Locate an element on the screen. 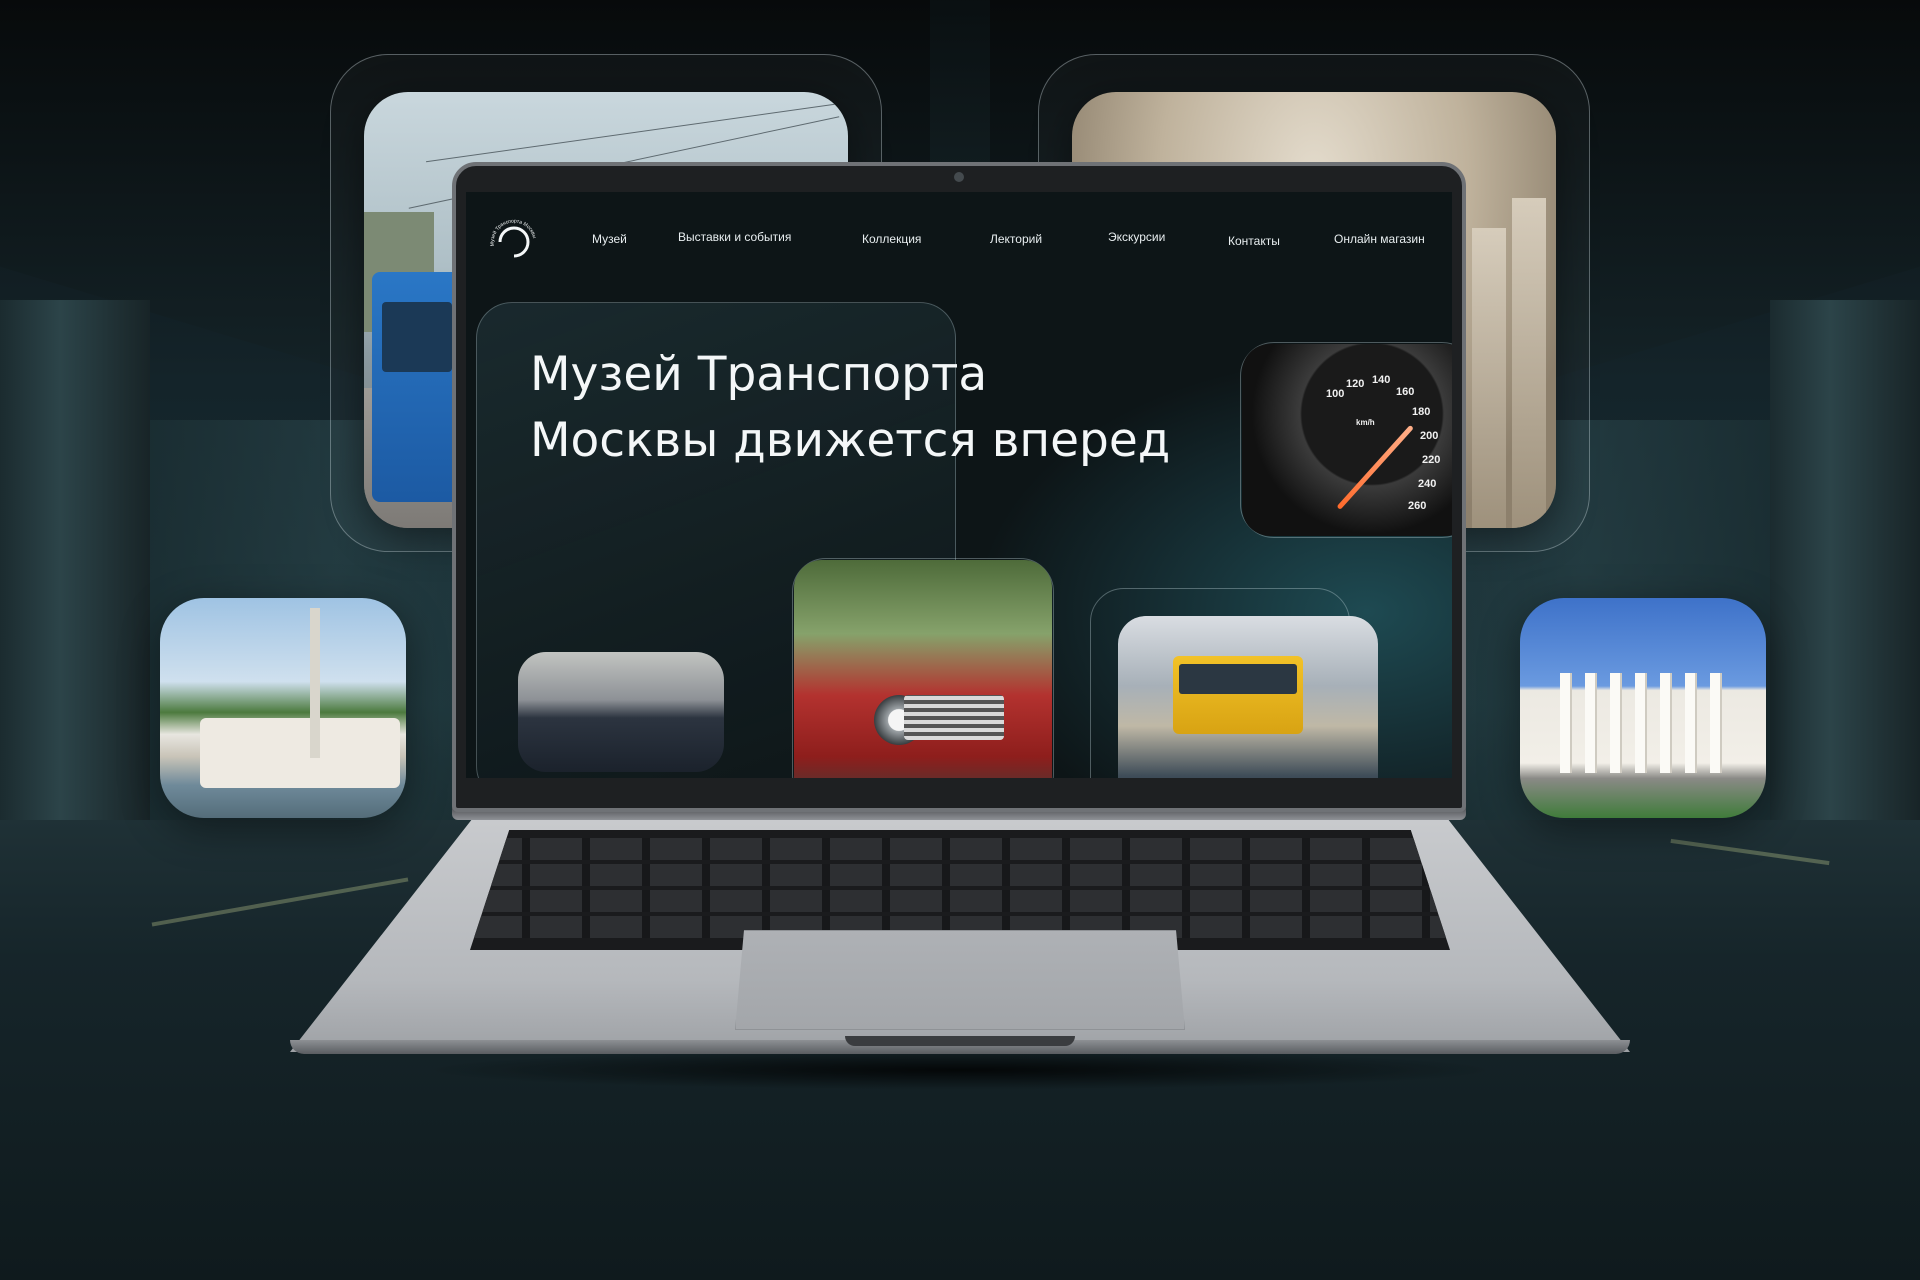  photo-pavilion is located at coordinates (1643, 708).